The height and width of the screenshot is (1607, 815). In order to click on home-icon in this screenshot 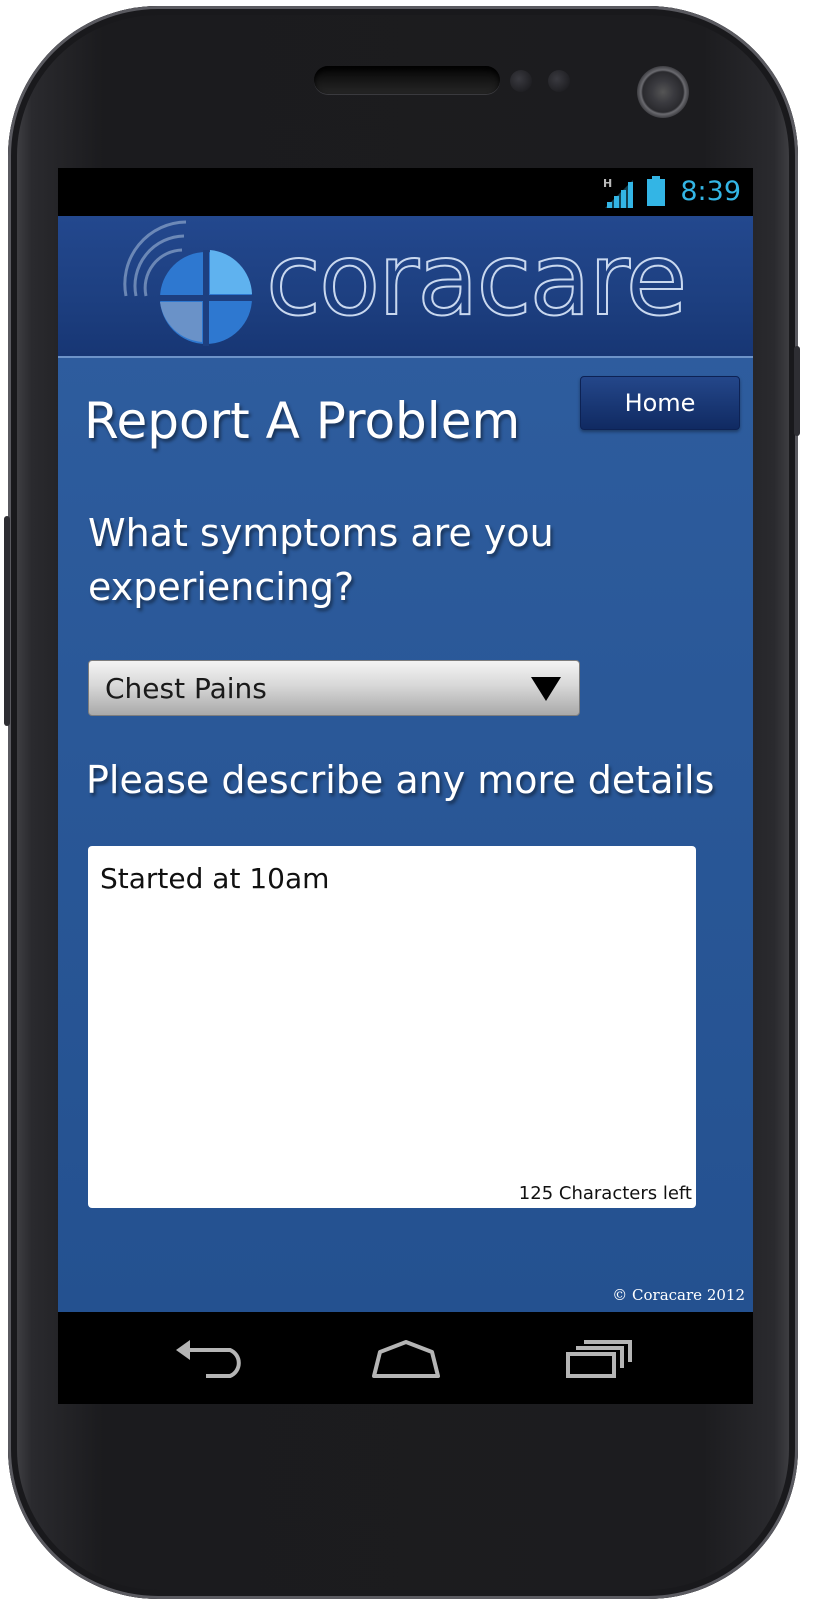, I will do `click(406, 1358)`.